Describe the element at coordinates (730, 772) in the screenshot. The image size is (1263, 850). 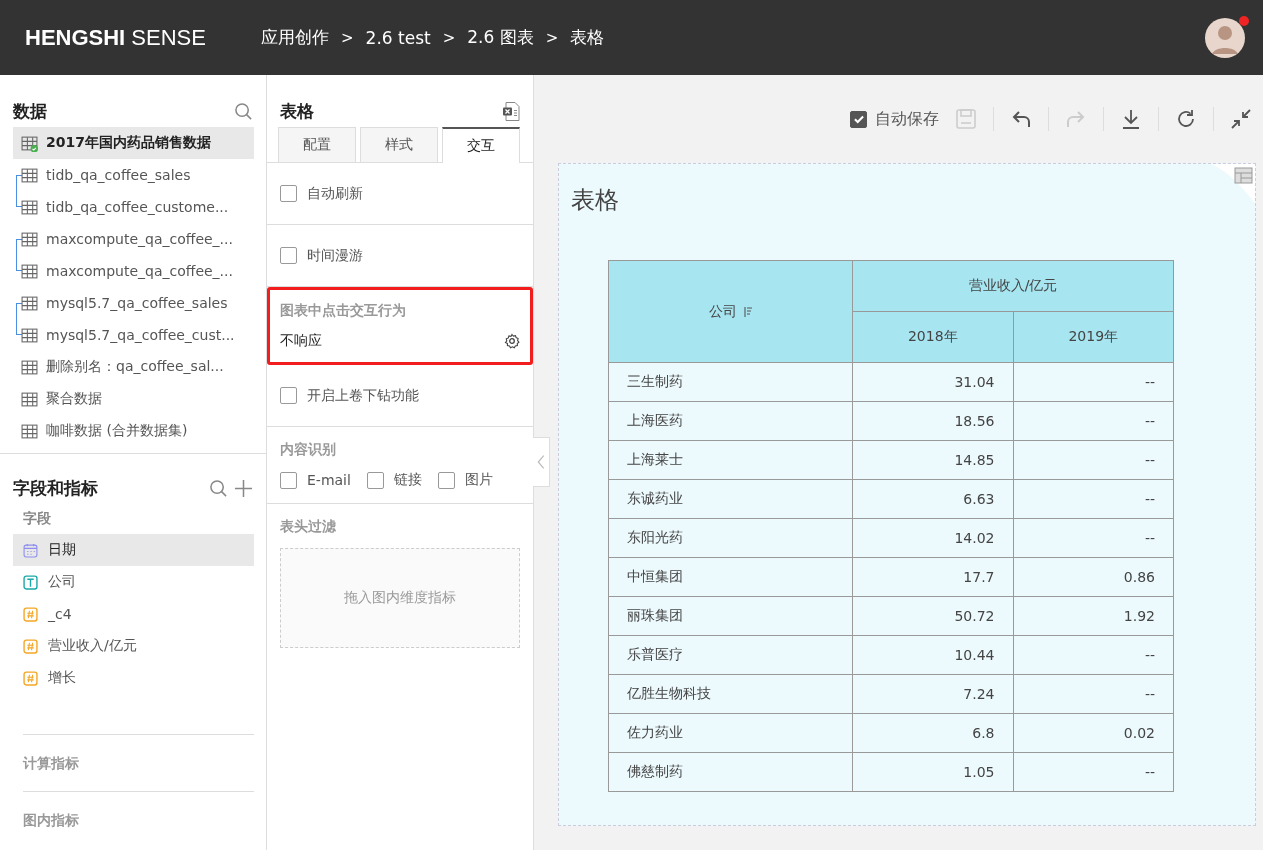
I see `table-cell: 佛慈制药` at that location.